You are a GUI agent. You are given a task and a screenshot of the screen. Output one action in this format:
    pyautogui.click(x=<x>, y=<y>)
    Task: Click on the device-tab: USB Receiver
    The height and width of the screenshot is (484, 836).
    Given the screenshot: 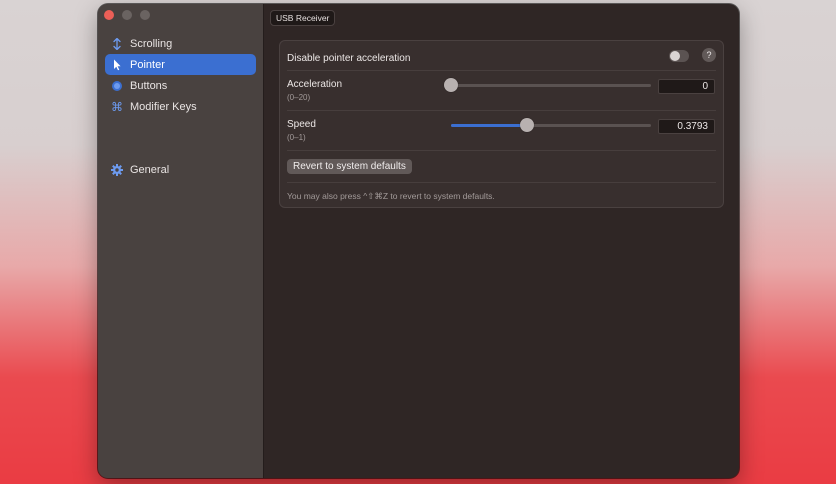 What is the action you would take?
    pyautogui.click(x=303, y=18)
    